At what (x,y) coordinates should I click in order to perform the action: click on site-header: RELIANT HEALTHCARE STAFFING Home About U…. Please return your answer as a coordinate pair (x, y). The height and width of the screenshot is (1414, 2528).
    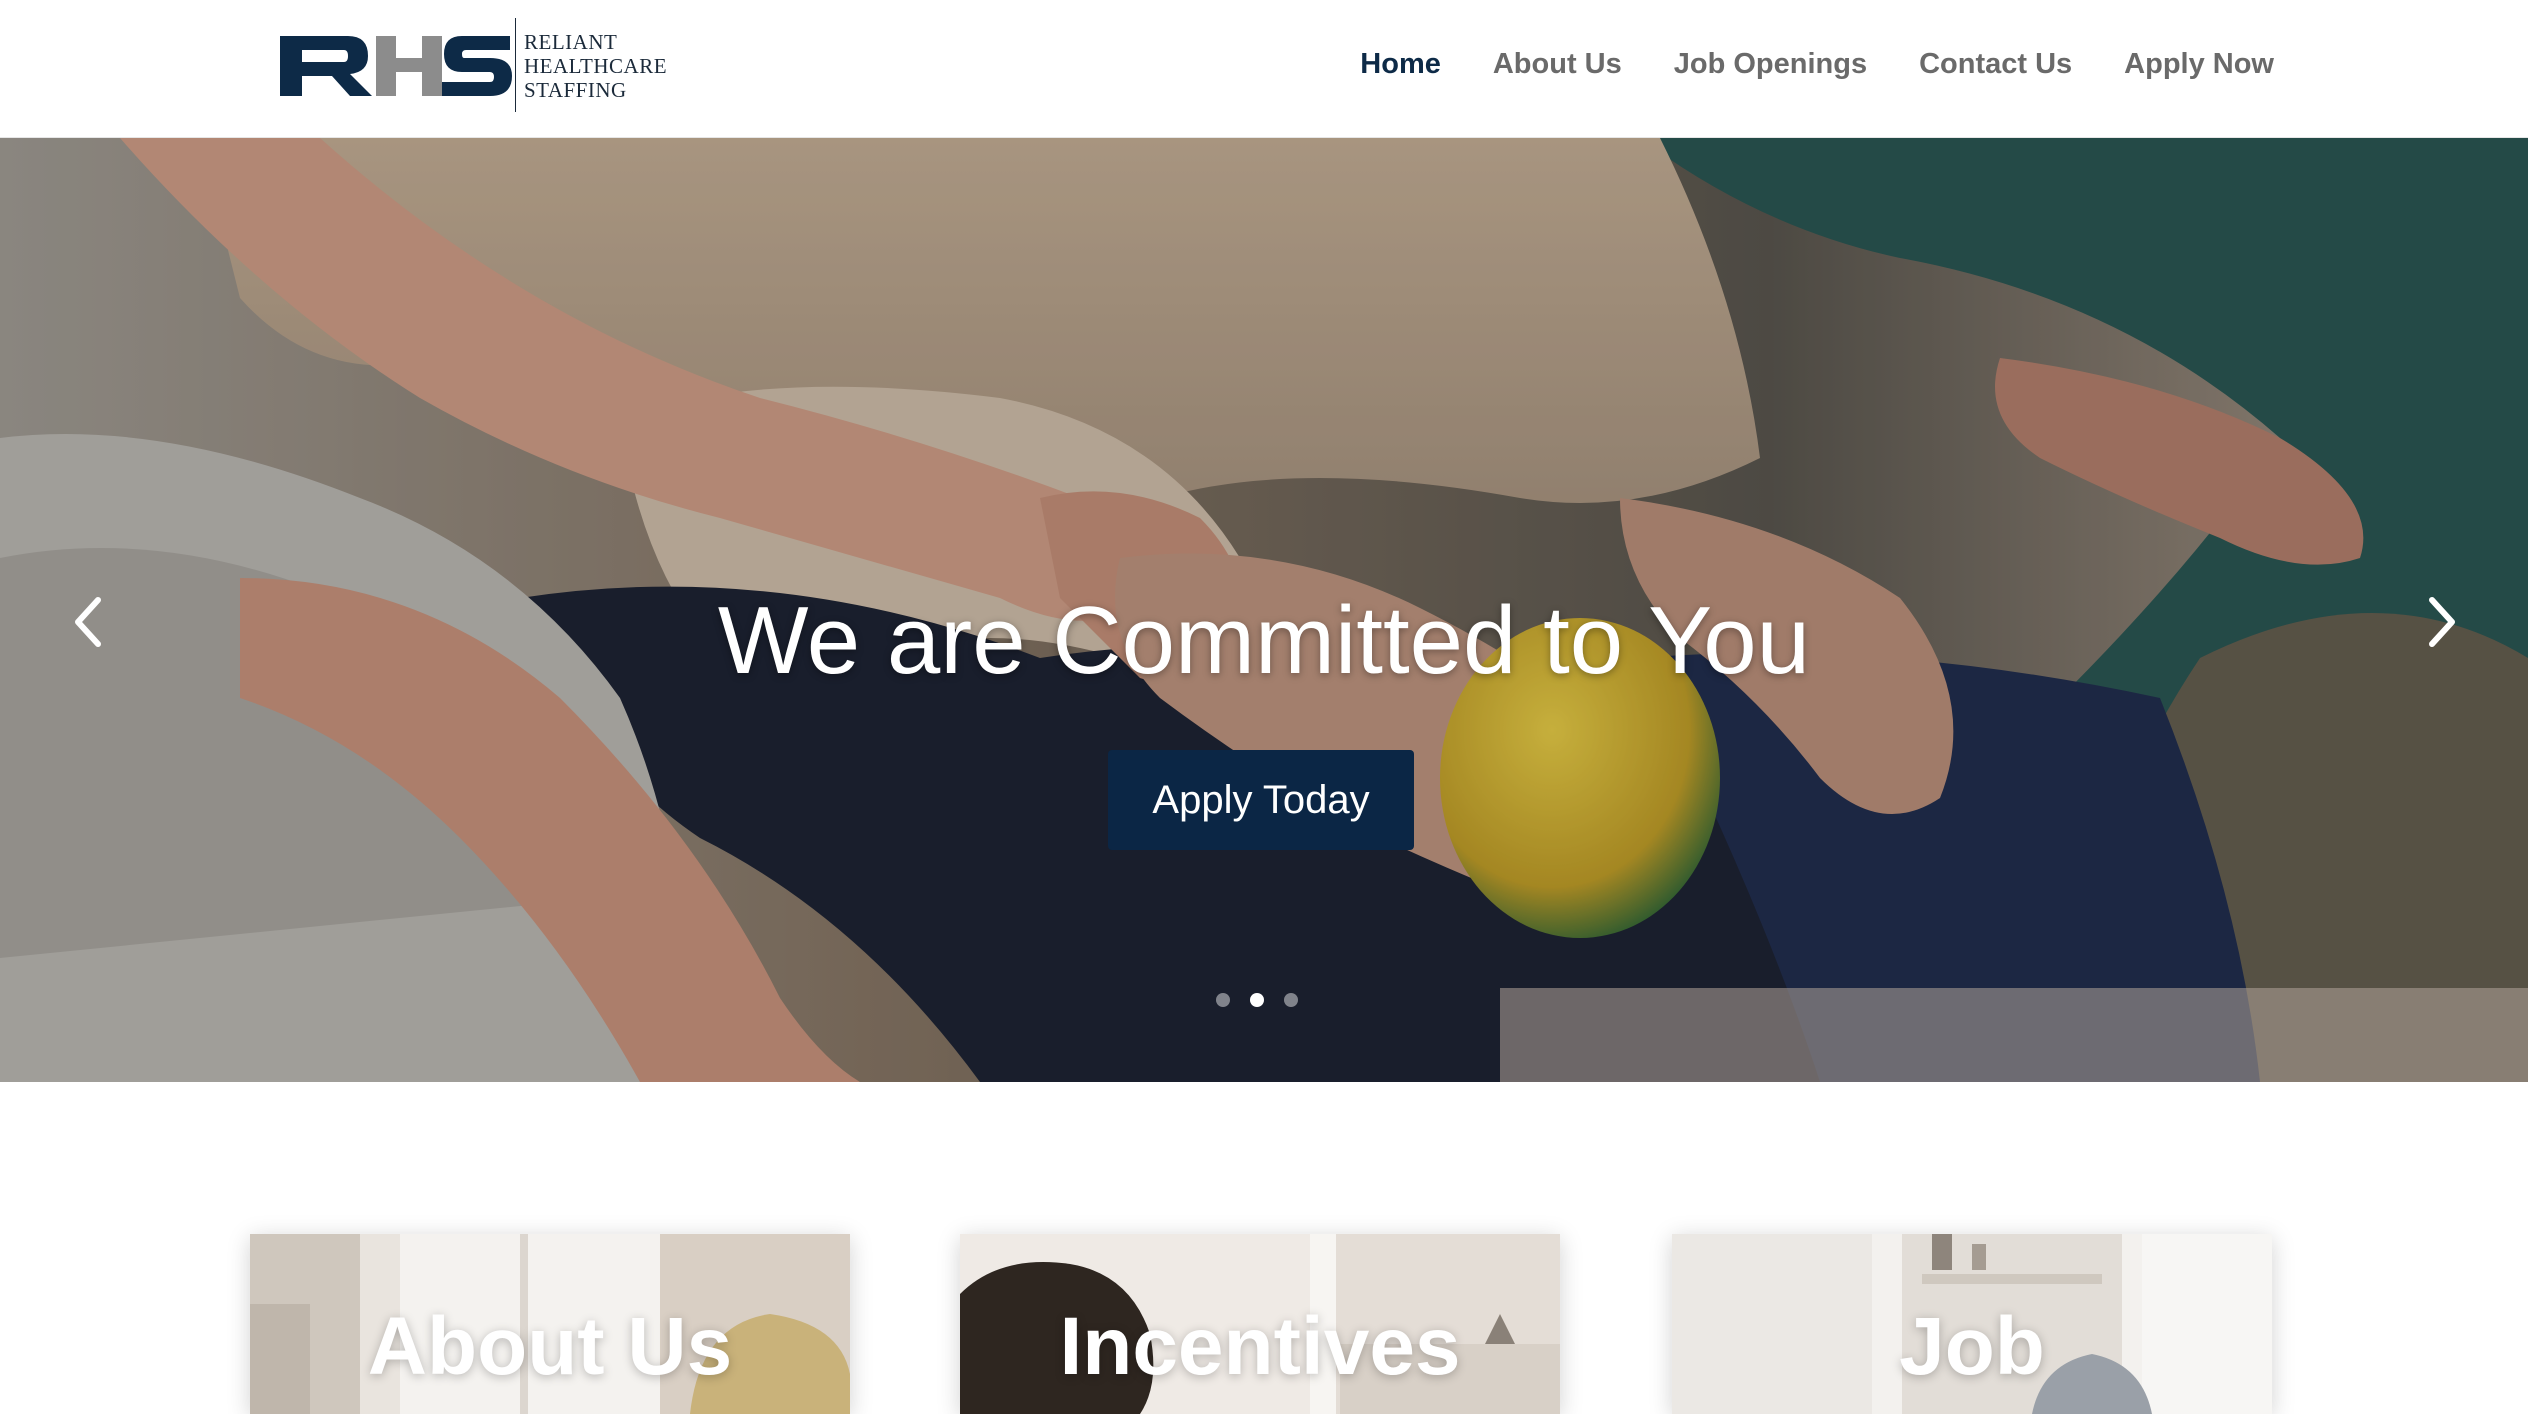
    Looking at the image, I should click on (1264, 69).